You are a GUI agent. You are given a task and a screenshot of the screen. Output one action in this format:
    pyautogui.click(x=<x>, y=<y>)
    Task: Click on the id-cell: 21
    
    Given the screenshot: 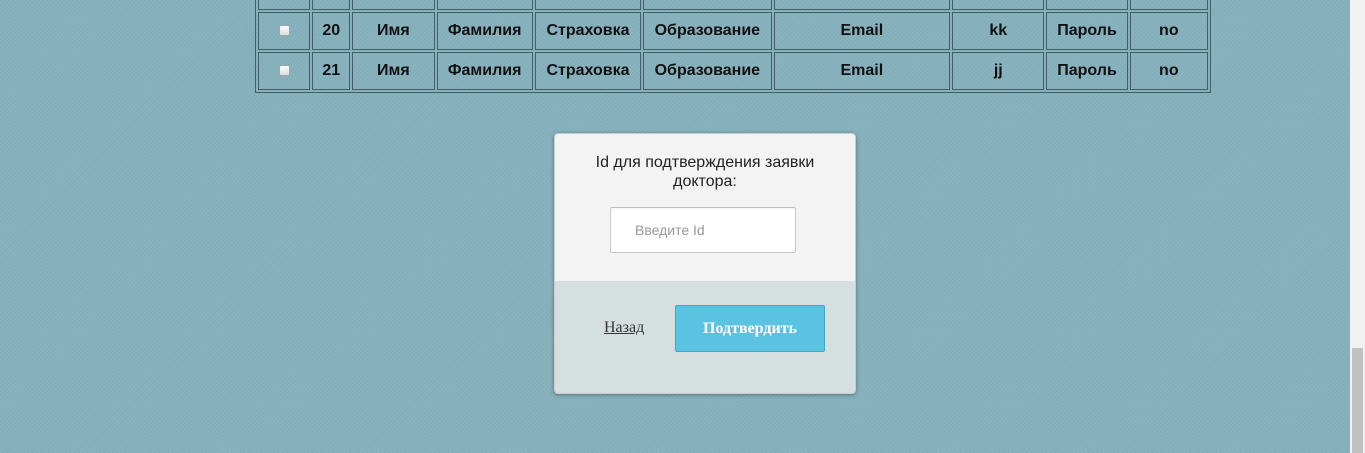 What is the action you would take?
    pyautogui.click(x=331, y=71)
    